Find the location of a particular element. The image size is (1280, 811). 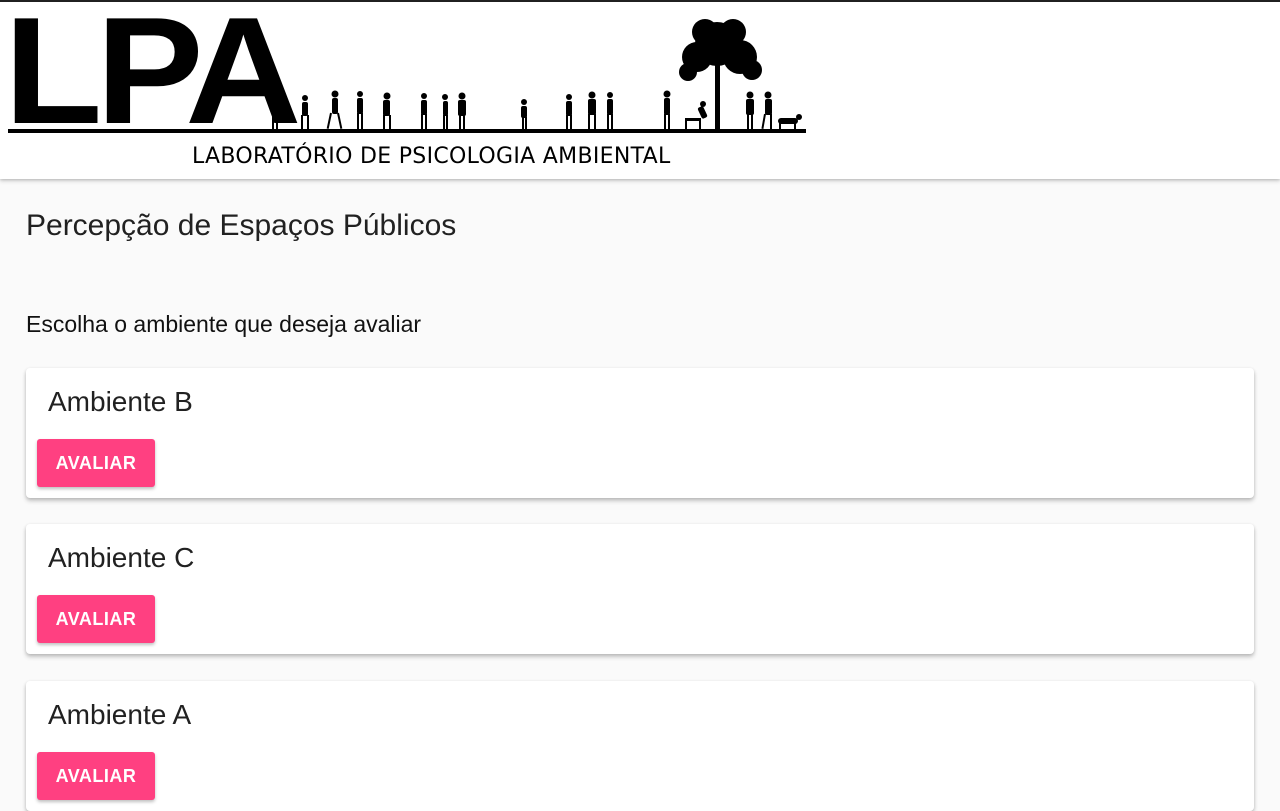

environment-card-title: Ambiente C is located at coordinates (121, 557).